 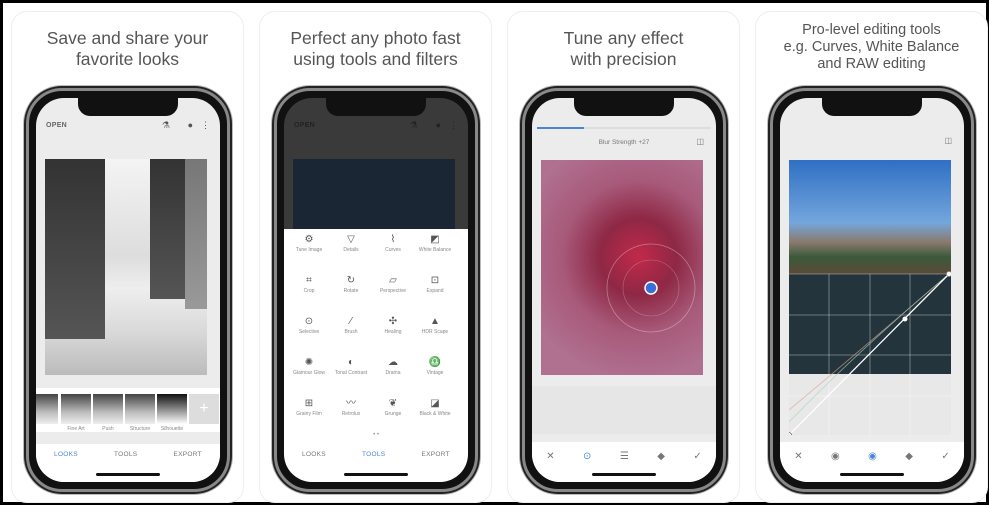 I want to click on look-thumbnail-structure, so click(x=140, y=409).